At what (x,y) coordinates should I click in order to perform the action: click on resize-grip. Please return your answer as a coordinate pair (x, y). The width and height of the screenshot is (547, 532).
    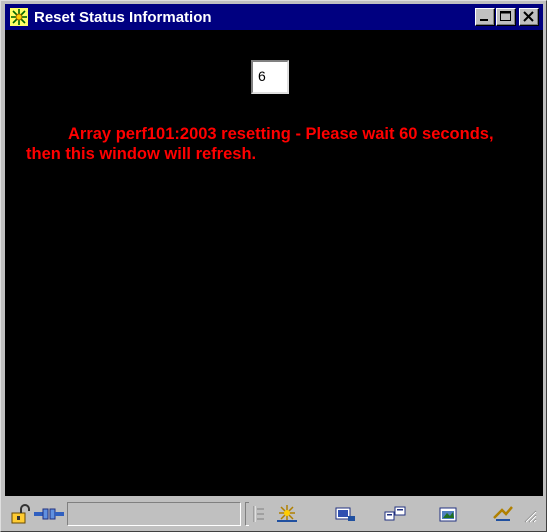
    Looking at the image, I should click on (529, 515).